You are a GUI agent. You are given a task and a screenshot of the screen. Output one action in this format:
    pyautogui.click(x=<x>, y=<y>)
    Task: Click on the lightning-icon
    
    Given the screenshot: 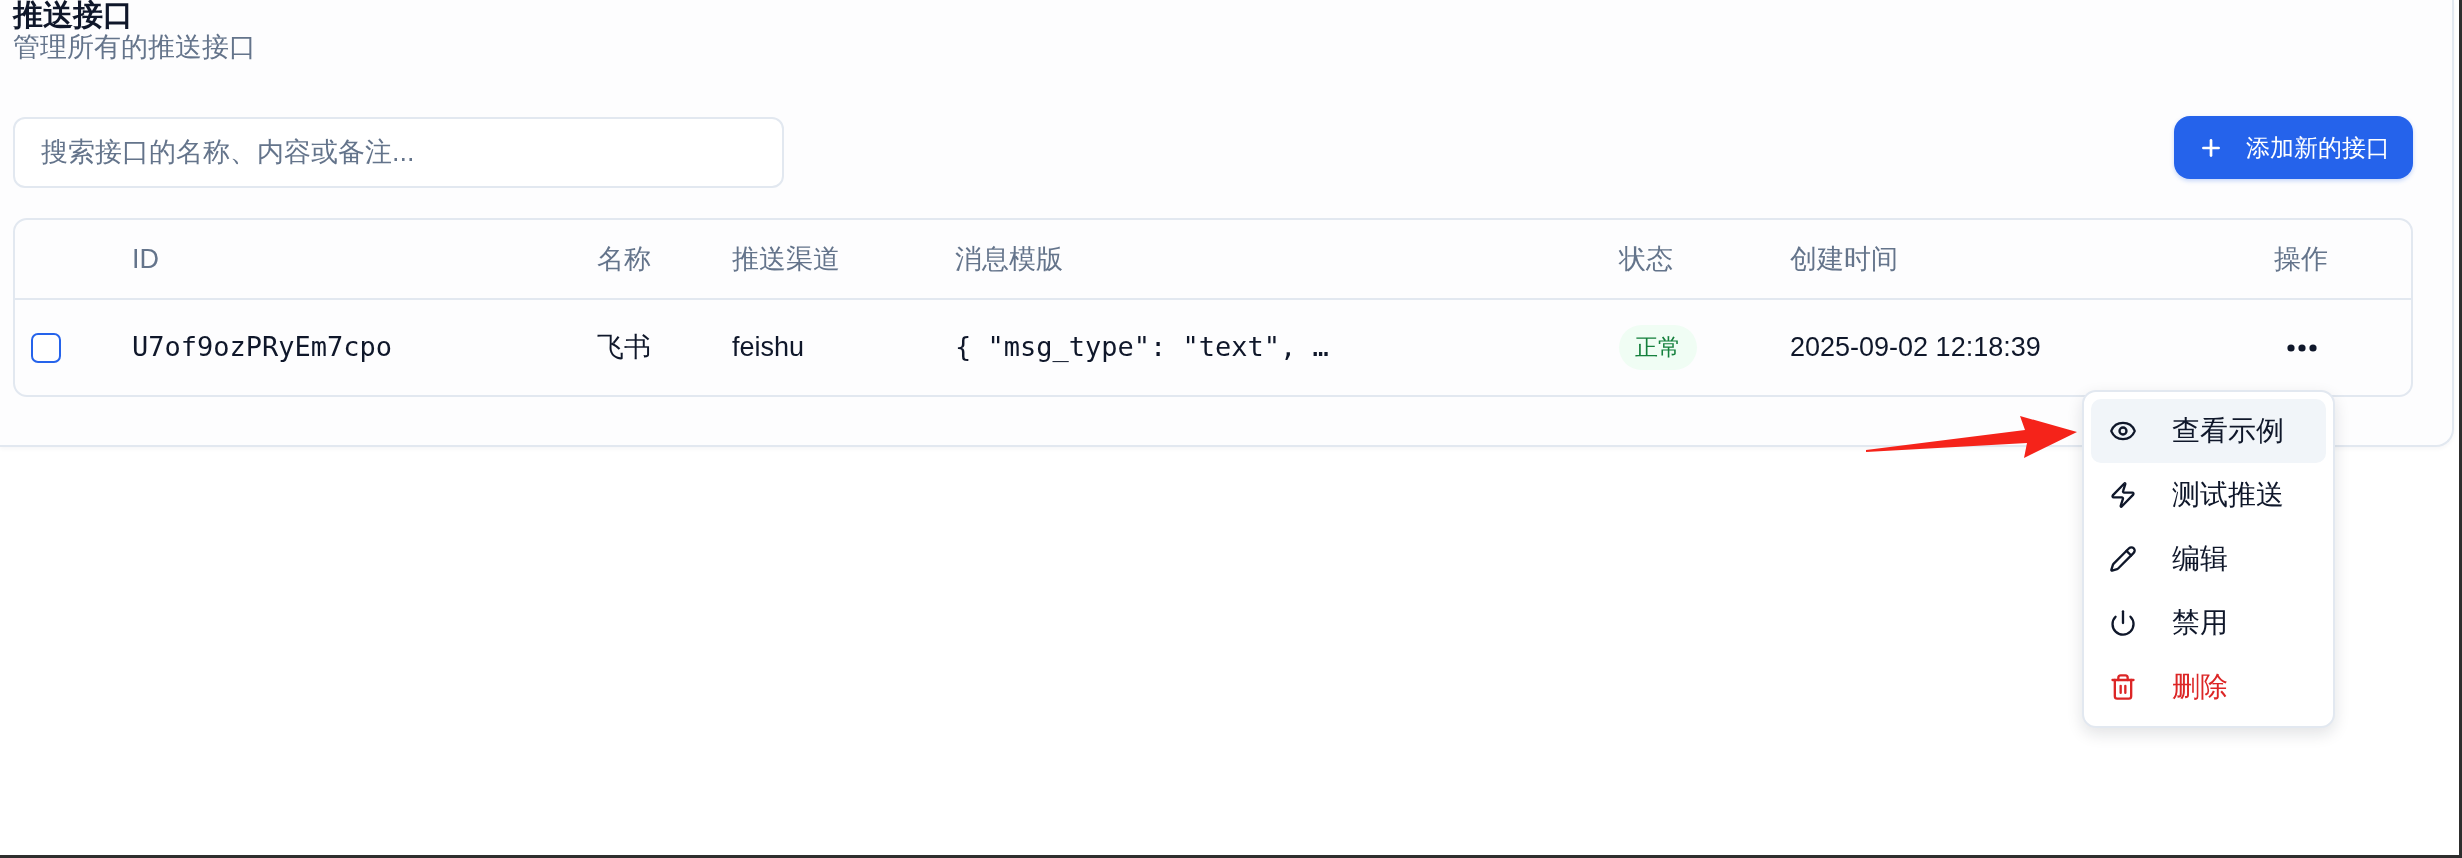 What is the action you would take?
    pyautogui.click(x=2123, y=495)
    